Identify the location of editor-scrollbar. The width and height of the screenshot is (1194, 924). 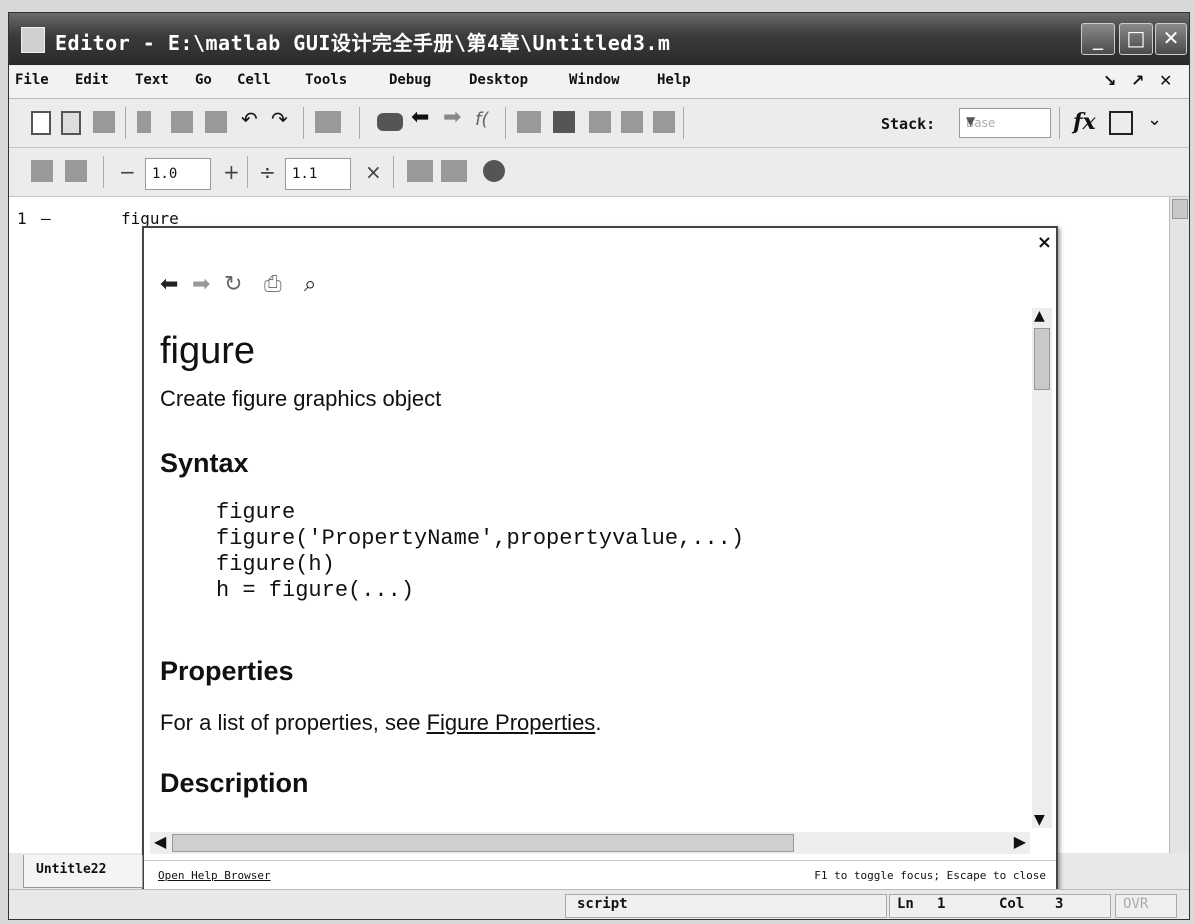
(1179, 525).